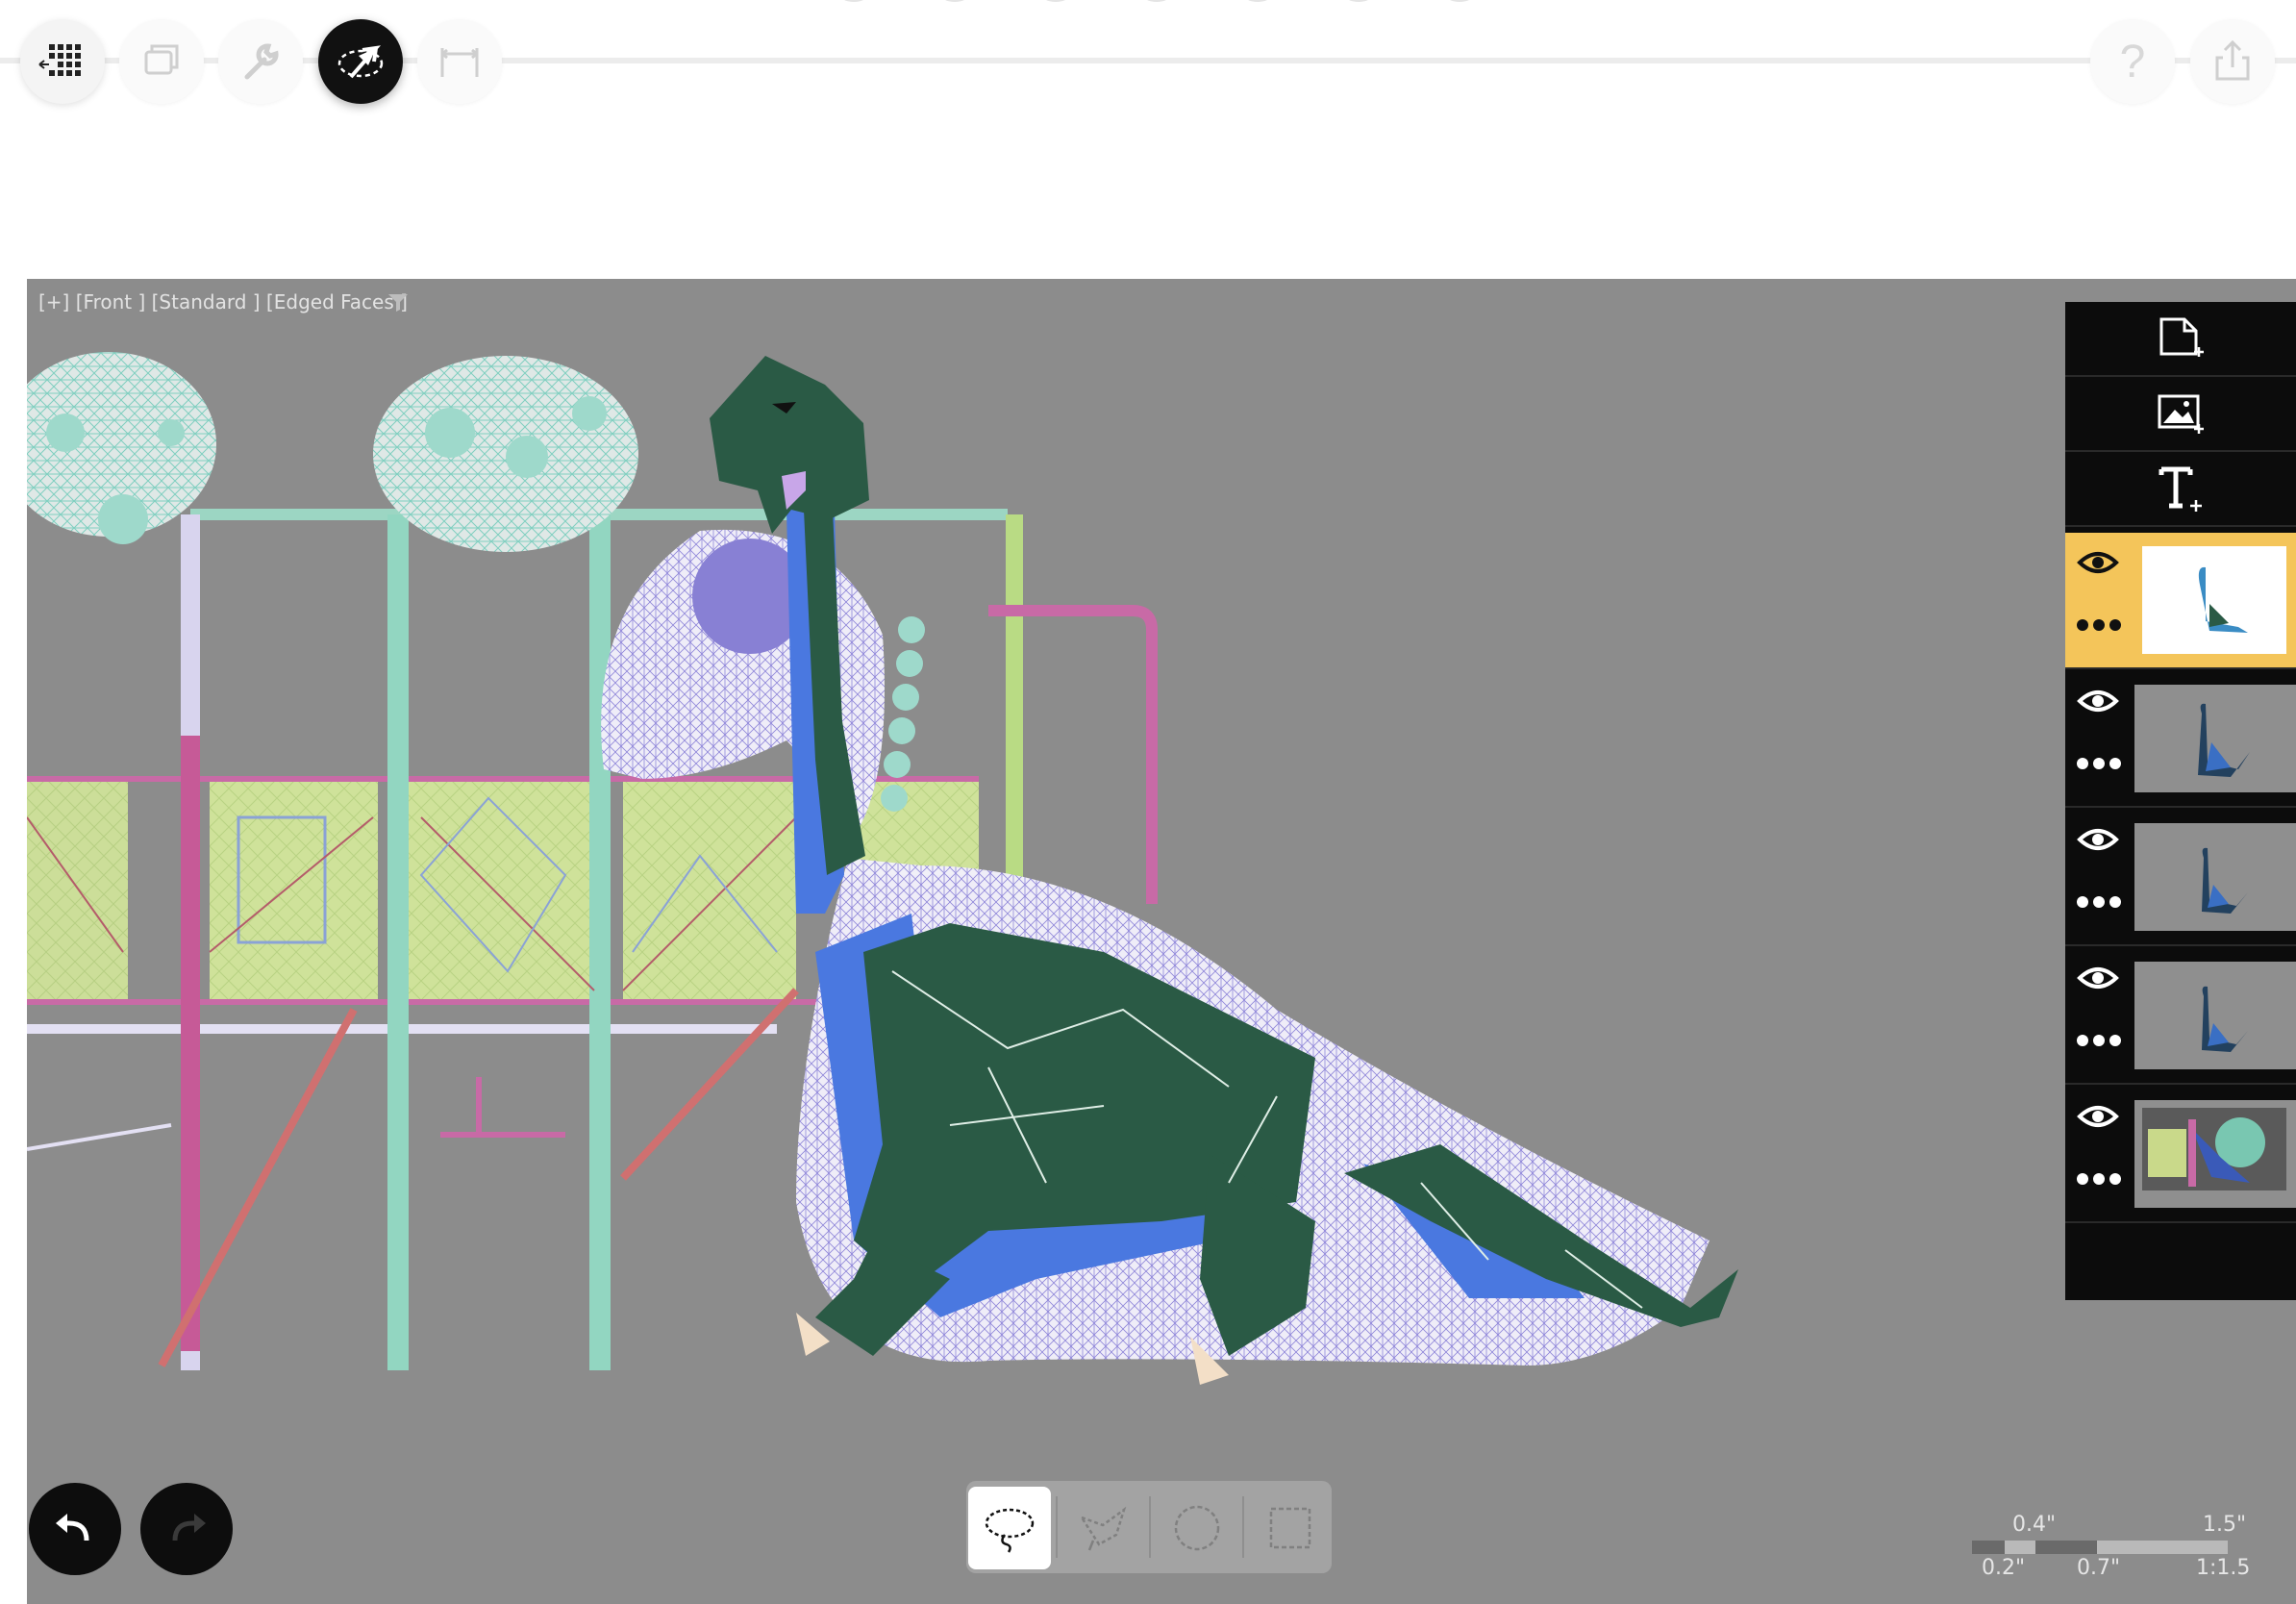 Image resolution: width=2296 pixels, height=1604 pixels. Describe the element at coordinates (332, 452) in the screenshot. I see `dino-eggs` at that location.